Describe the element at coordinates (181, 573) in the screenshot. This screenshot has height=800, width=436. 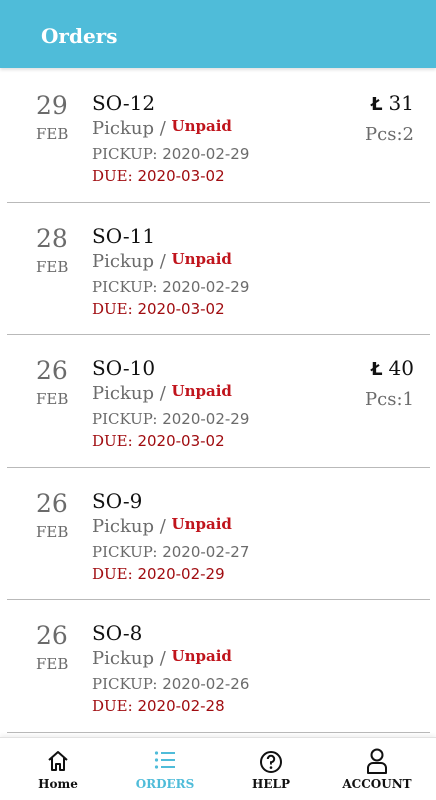
I see `due-date: 2020-02-29` at that location.